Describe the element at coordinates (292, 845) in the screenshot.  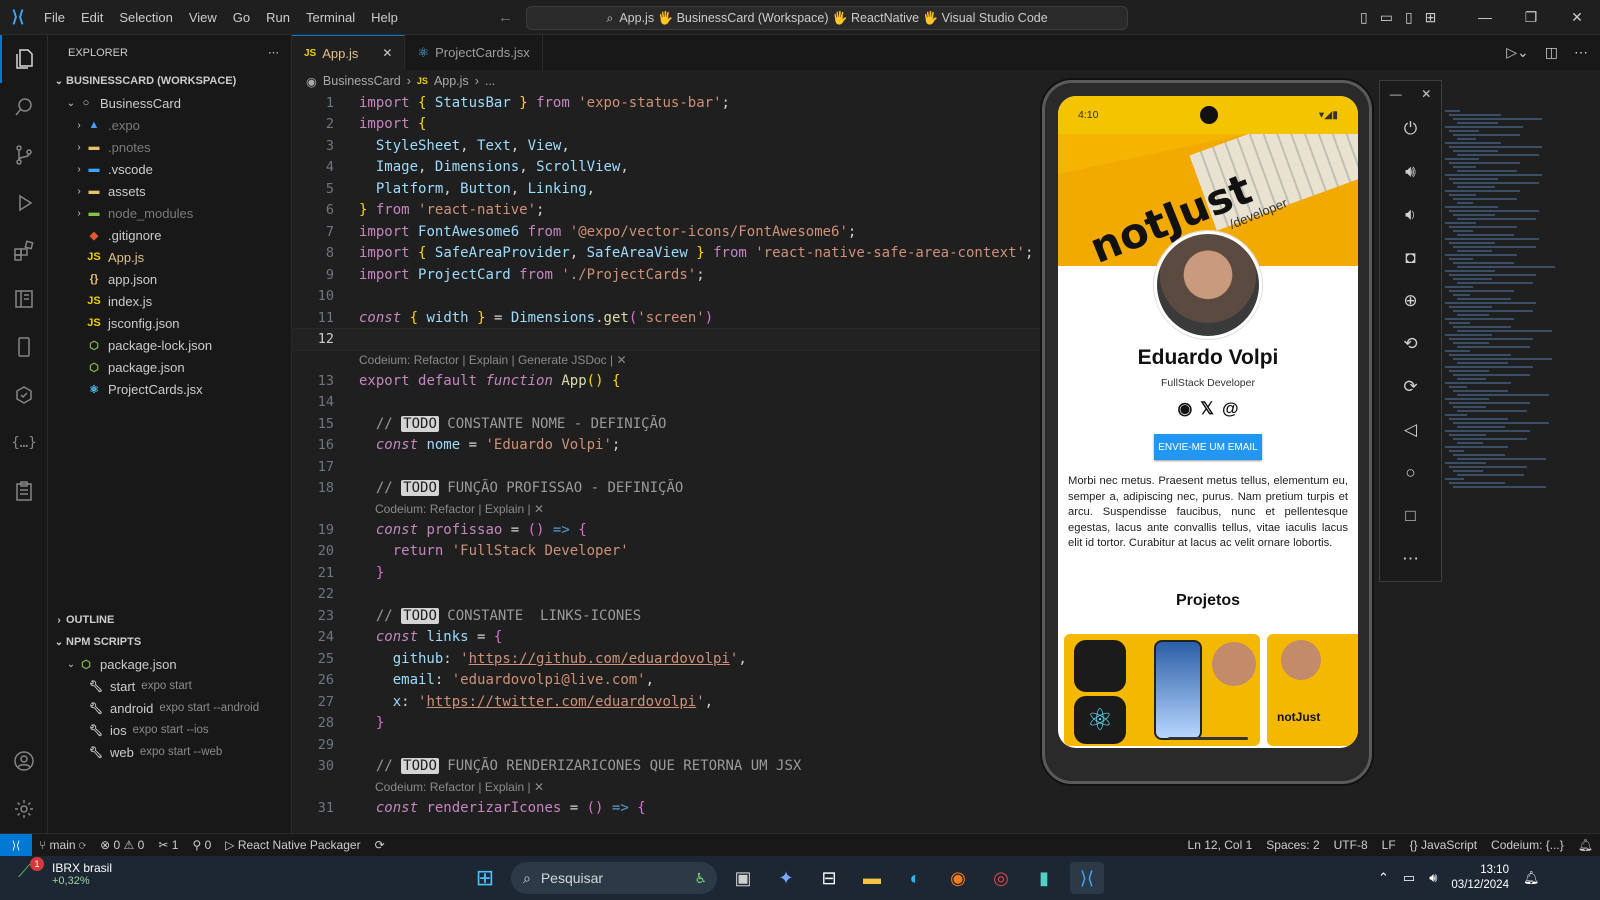
I see `packager-status: ▷ React Native Packager` at that location.